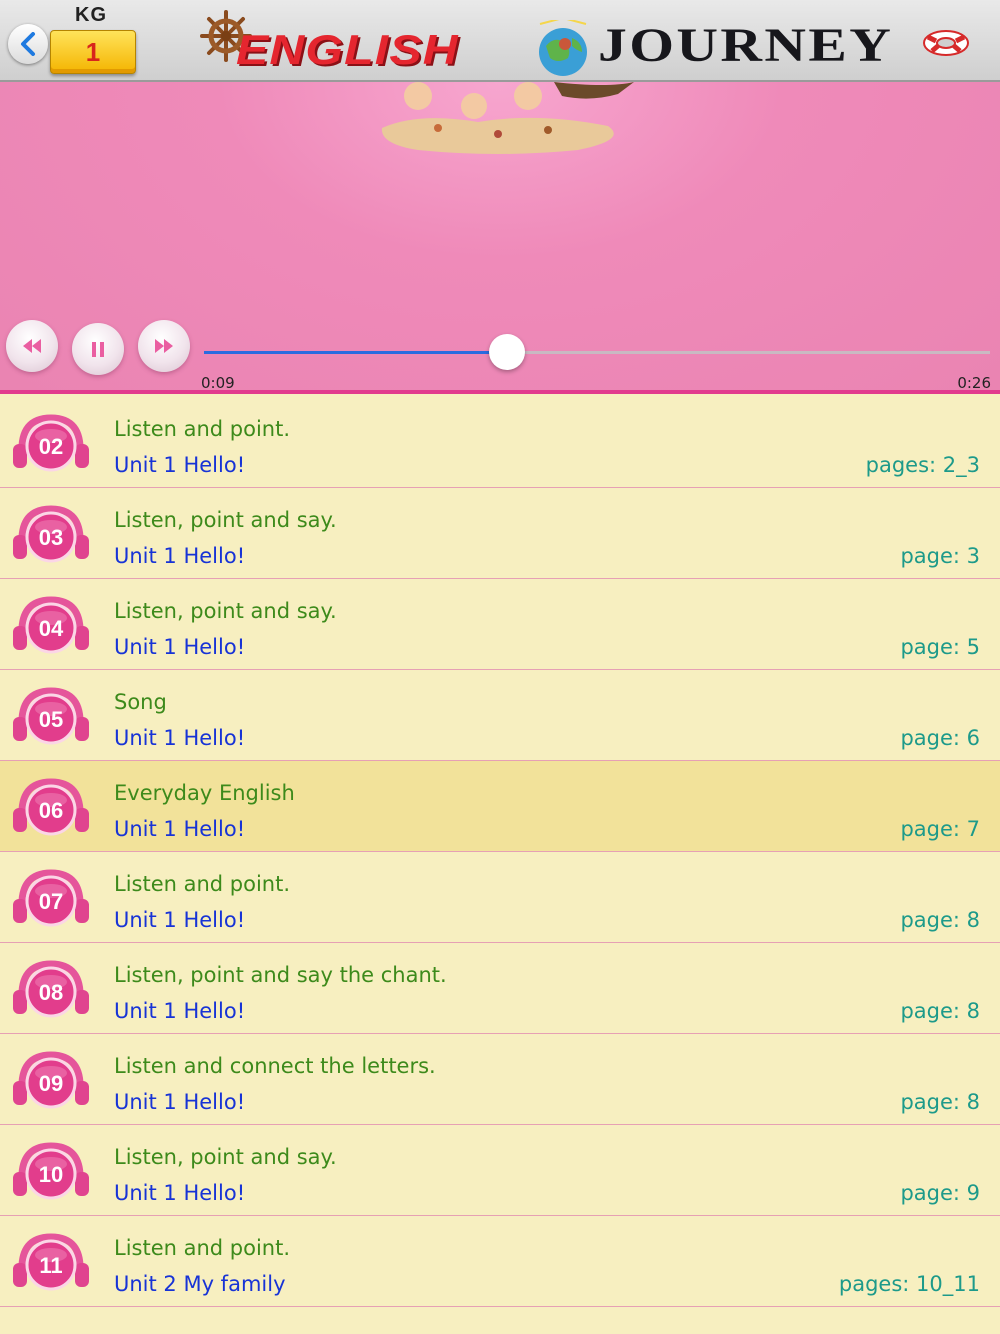 This screenshot has height=1334, width=1000. What do you see at coordinates (946, 43) in the screenshot?
I see `lifebuoy-icon` at bounding box center [946, 43].